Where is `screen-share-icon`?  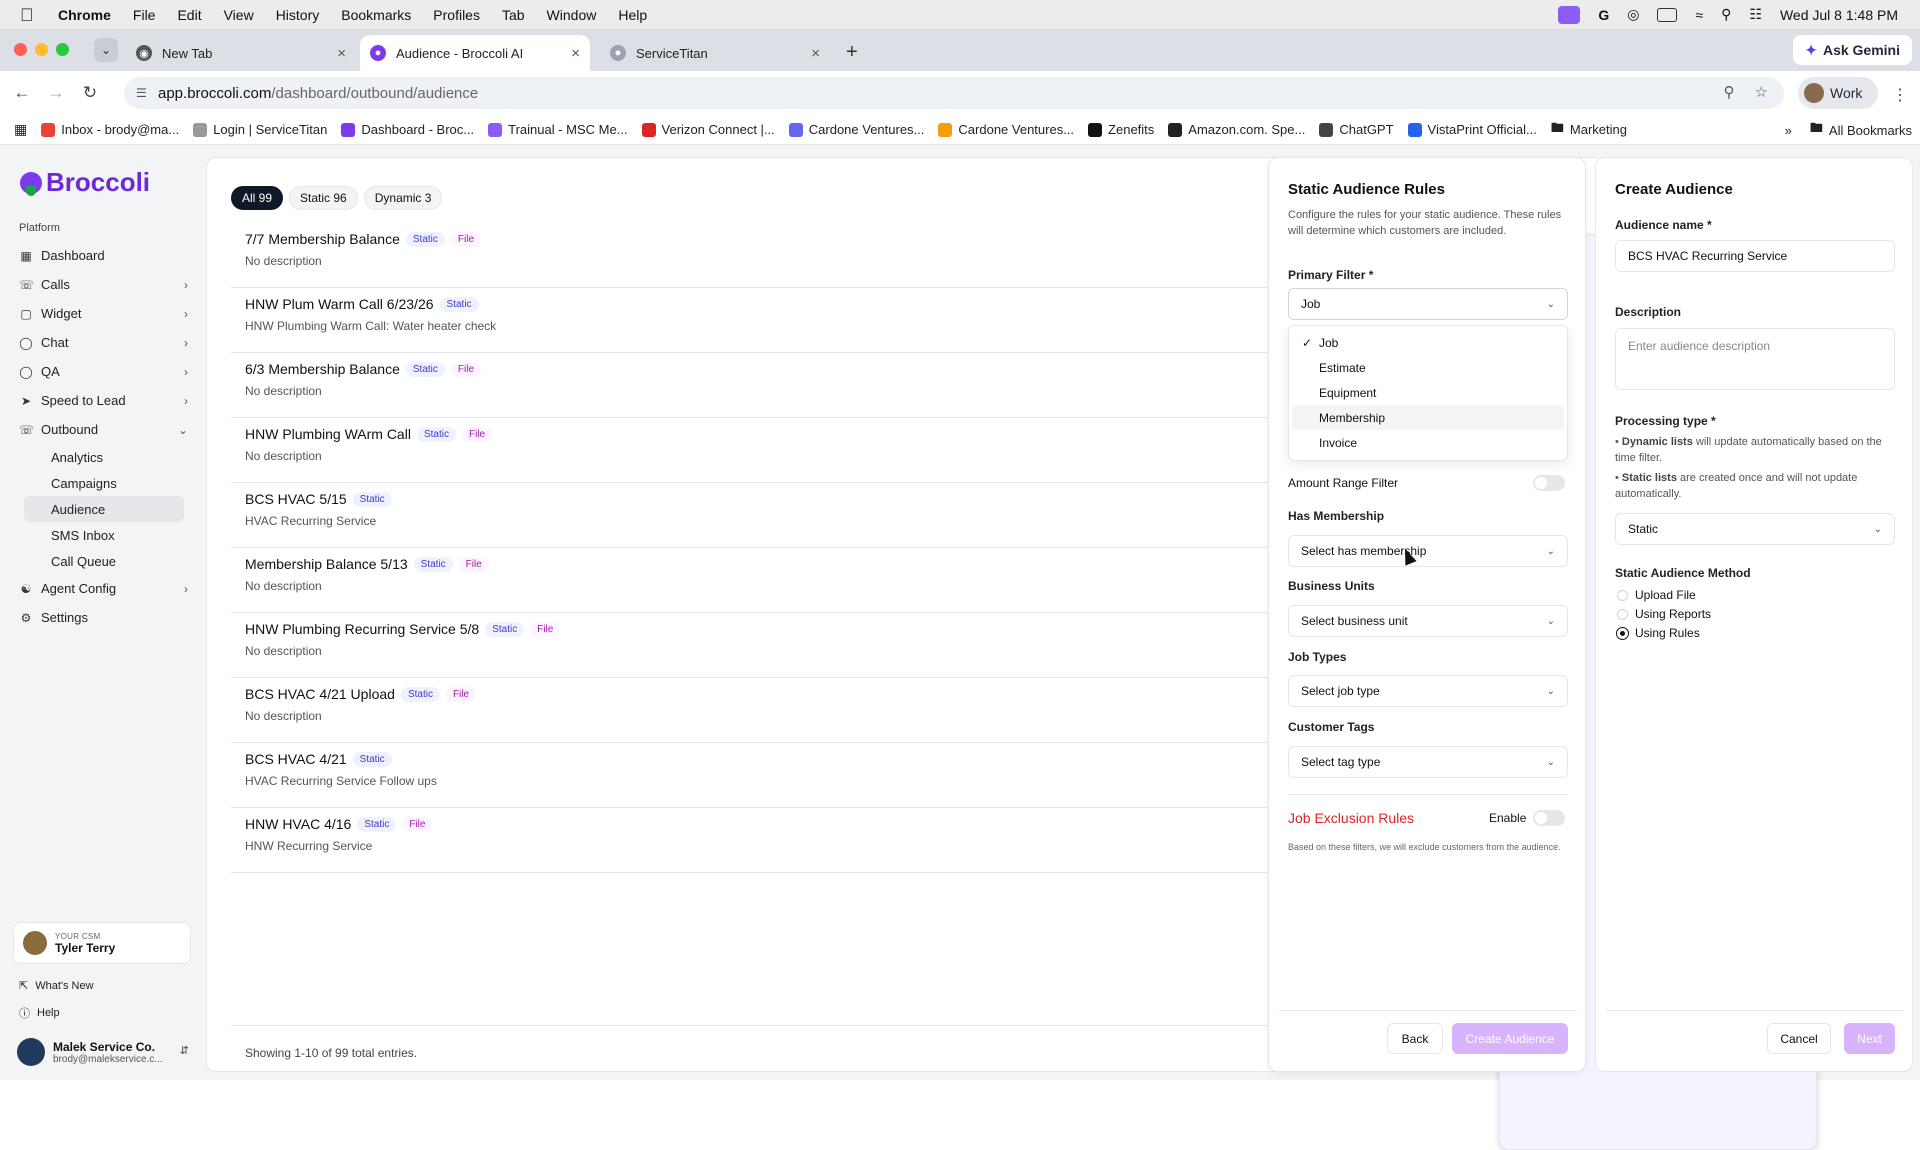
screen-share-icon is located at coordinates (1569, 14).